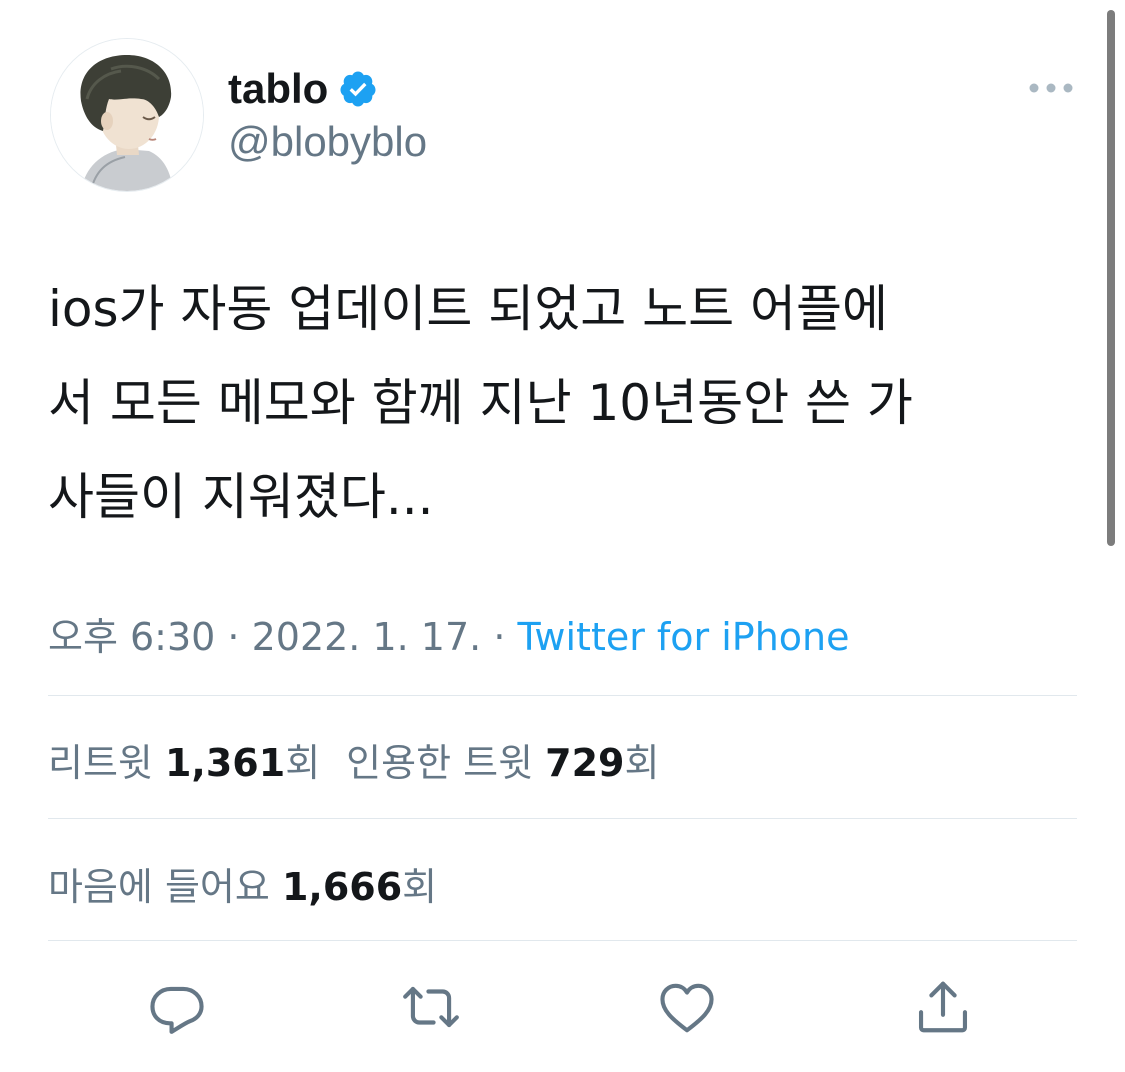 Image resolution: width=1125 pixels, height=1072 pixels. I want to click on avatar-illustration, so click(127, 115).